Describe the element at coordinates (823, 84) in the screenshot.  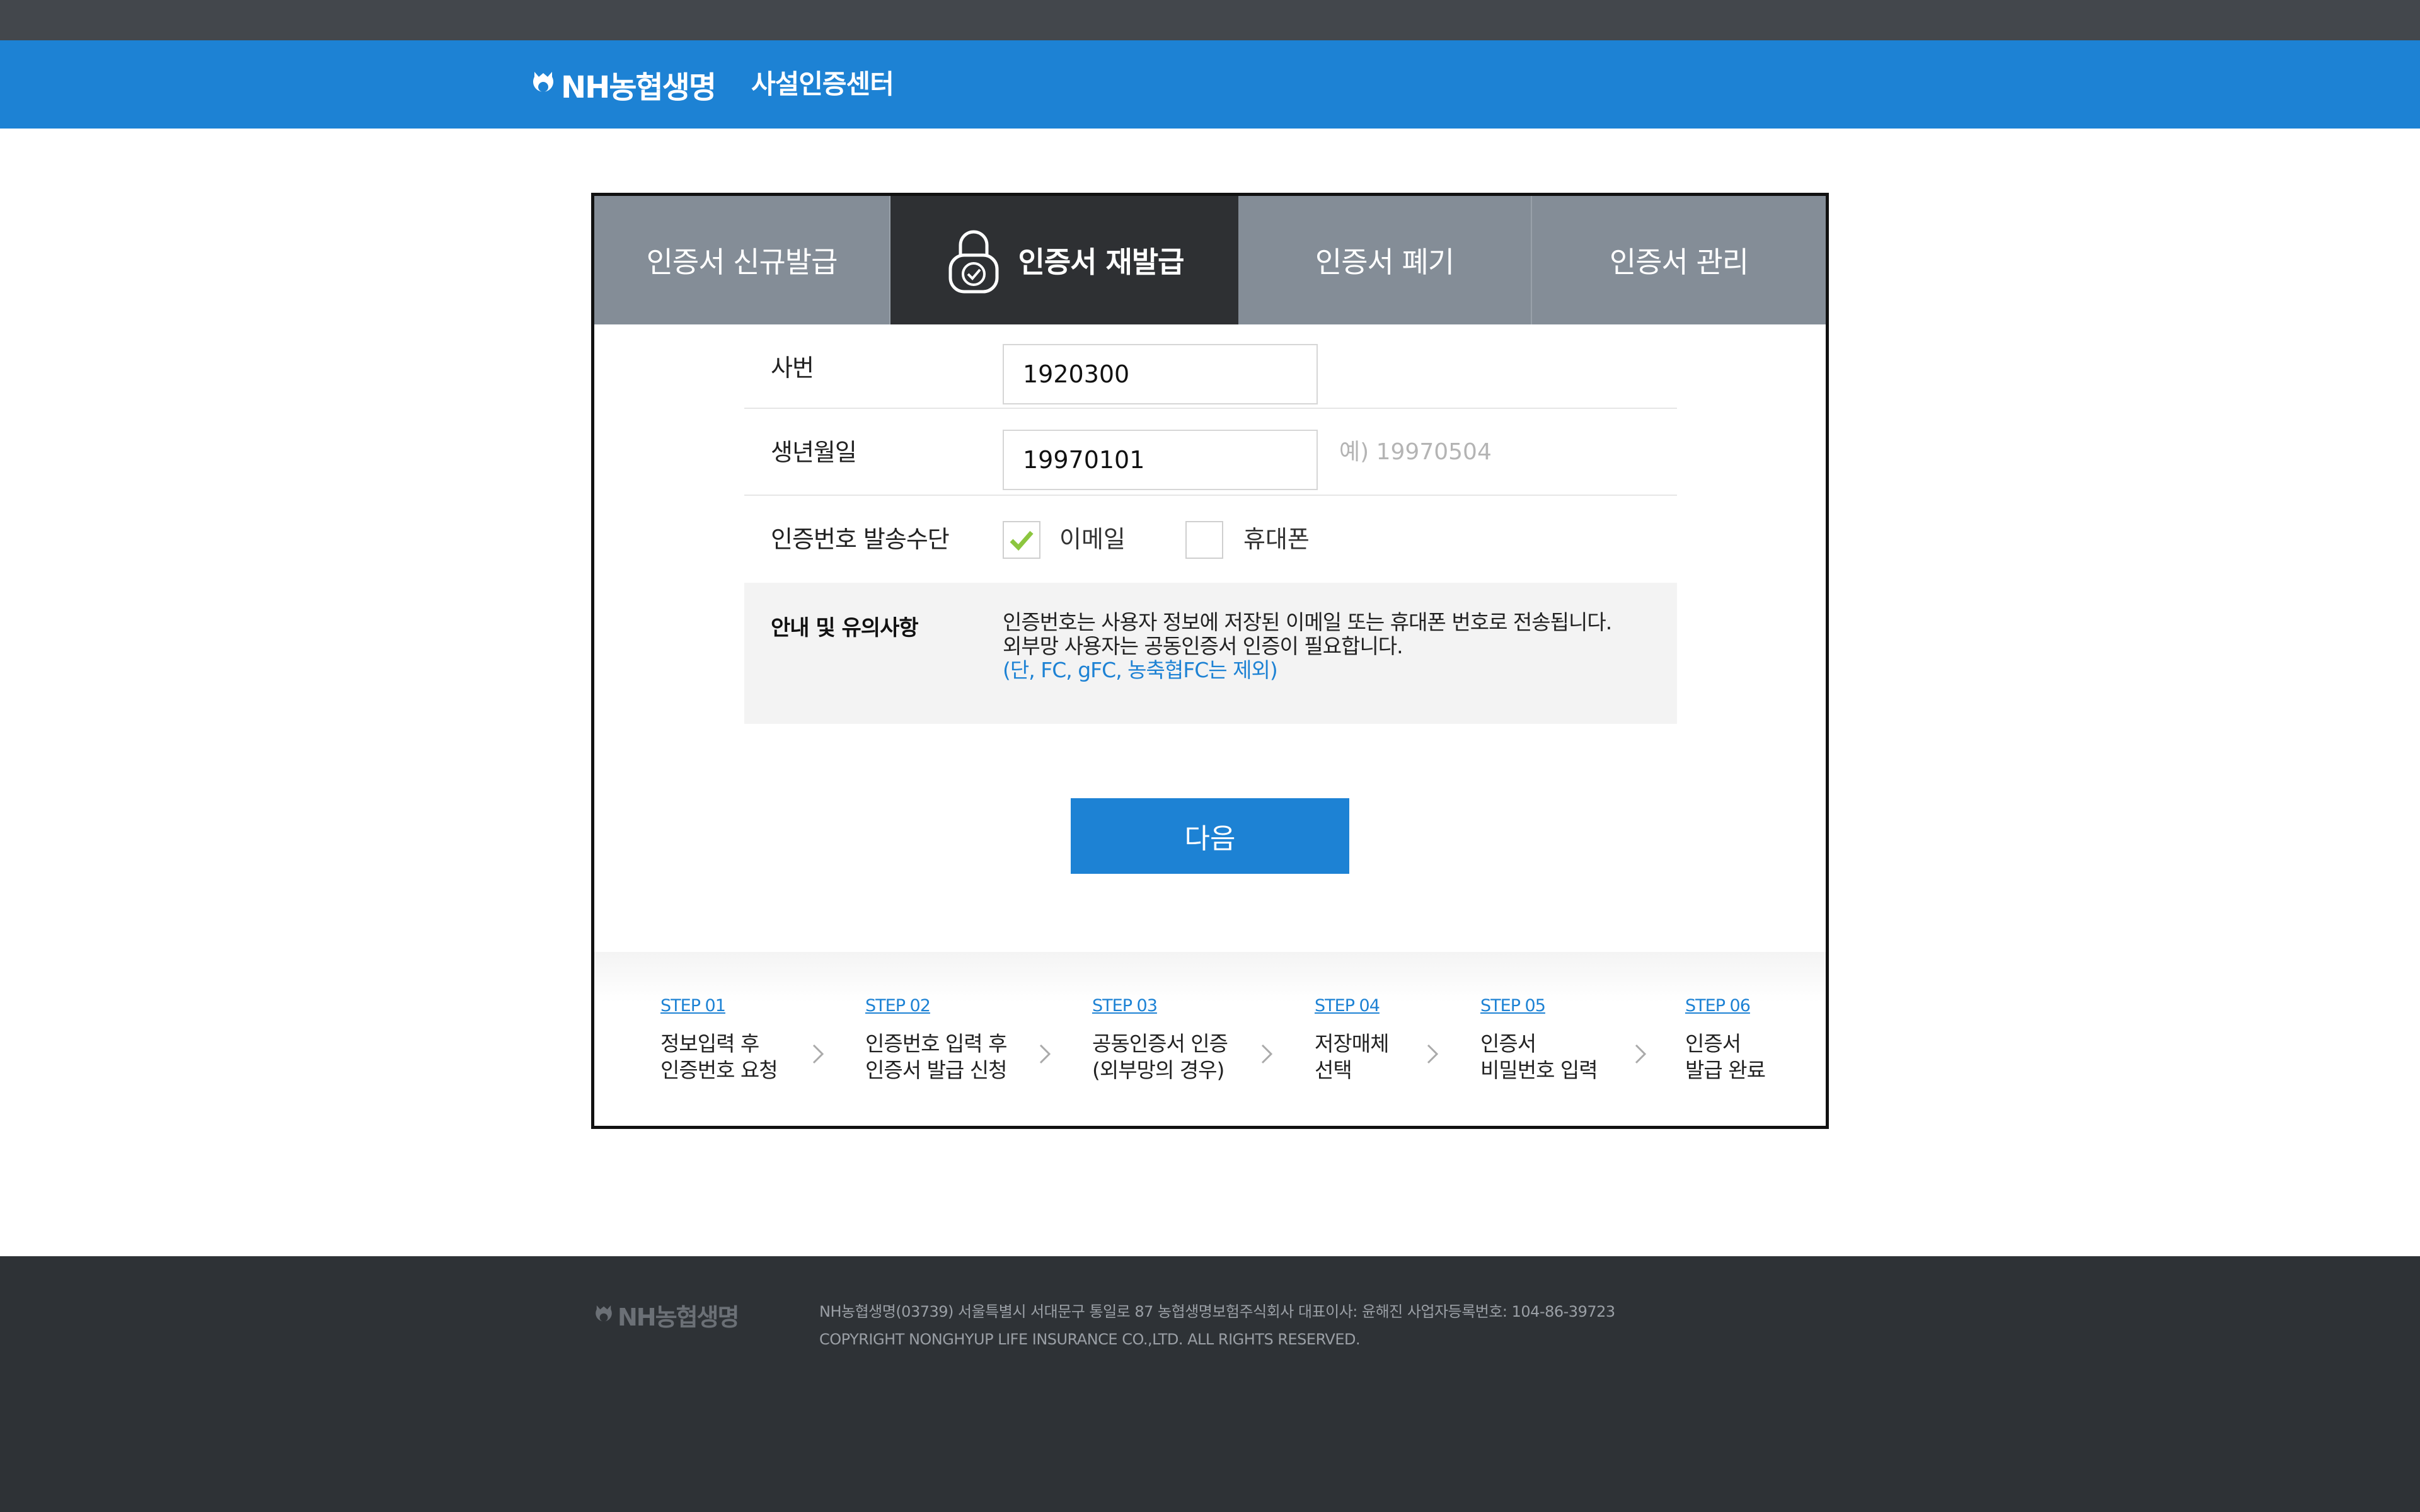
I see `center-name: 사설인증센터` at that location.